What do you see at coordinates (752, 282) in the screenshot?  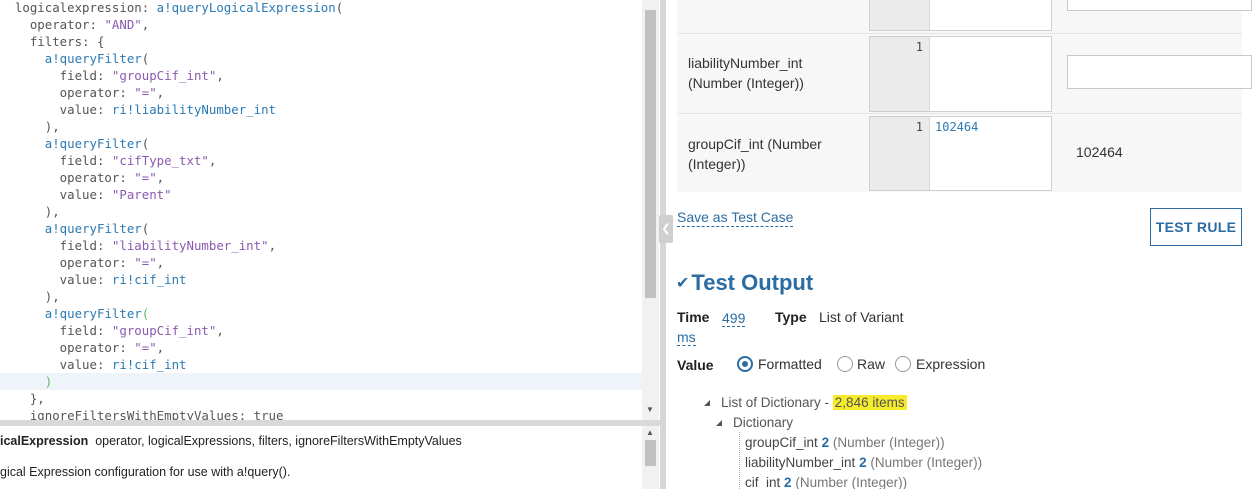 I see `test-output-title: Test Output` at bounding box center [752, 282].